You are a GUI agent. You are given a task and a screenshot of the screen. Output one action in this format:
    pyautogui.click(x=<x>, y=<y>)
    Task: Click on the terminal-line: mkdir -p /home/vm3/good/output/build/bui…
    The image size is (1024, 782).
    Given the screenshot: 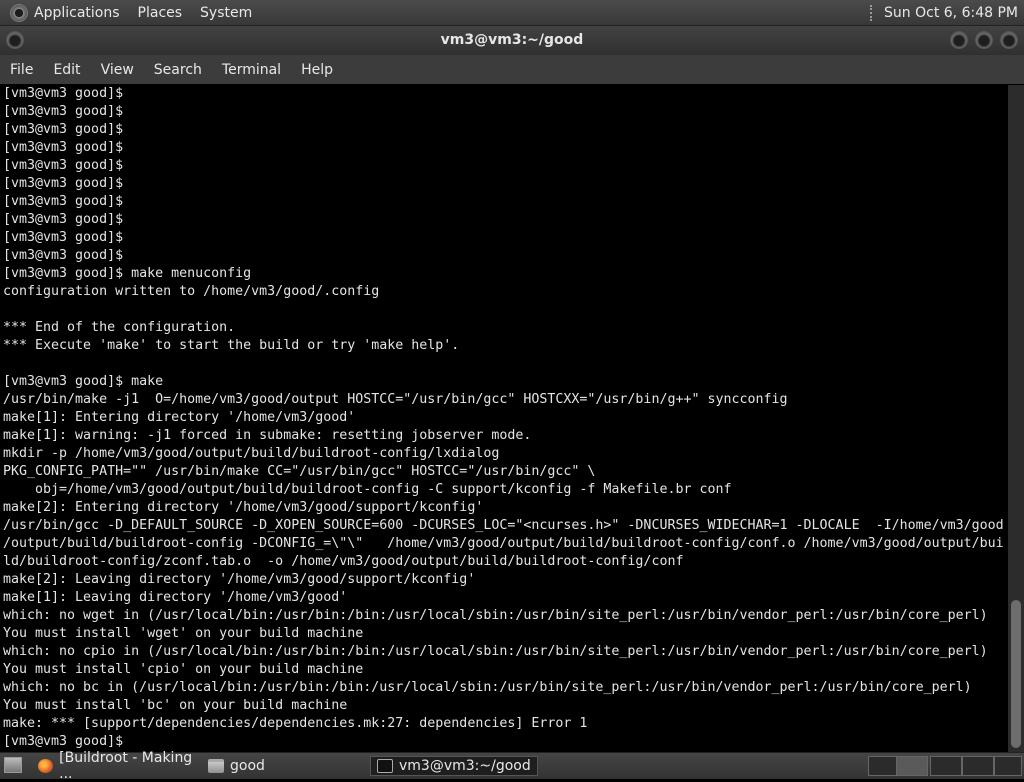 What is the action you would take?
    pyautogui.click(x=251, y=453)
    